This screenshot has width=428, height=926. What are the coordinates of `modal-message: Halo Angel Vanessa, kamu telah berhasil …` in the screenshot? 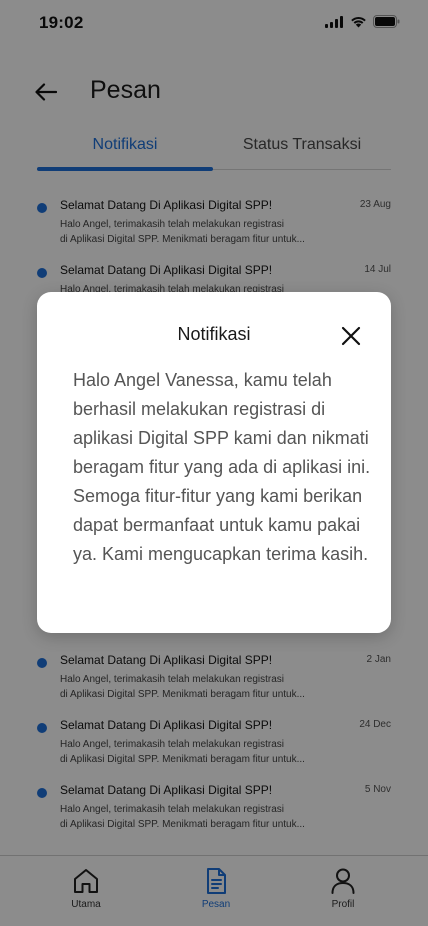 It's located at (222, 467).